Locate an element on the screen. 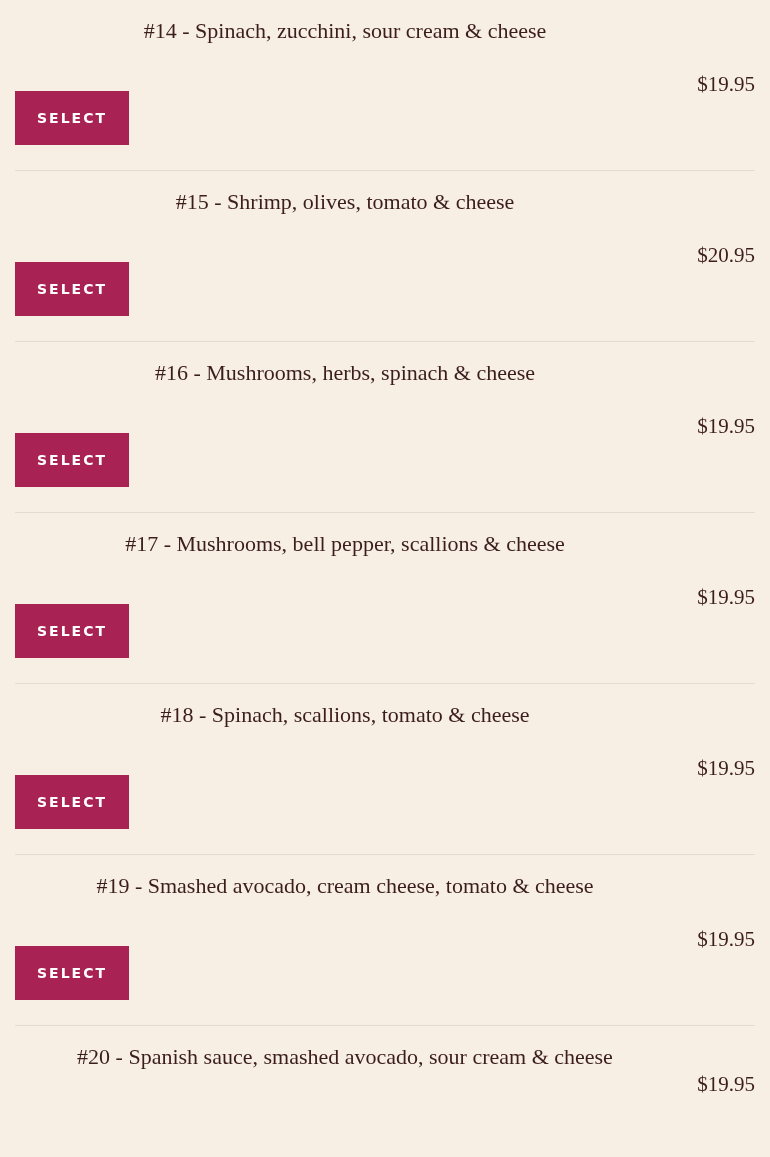 This screenshot has height=1157, width=770. pizza-title: #16 - Mushrooms, herbs, spinach & cheese is located at coordinates (344, 373).